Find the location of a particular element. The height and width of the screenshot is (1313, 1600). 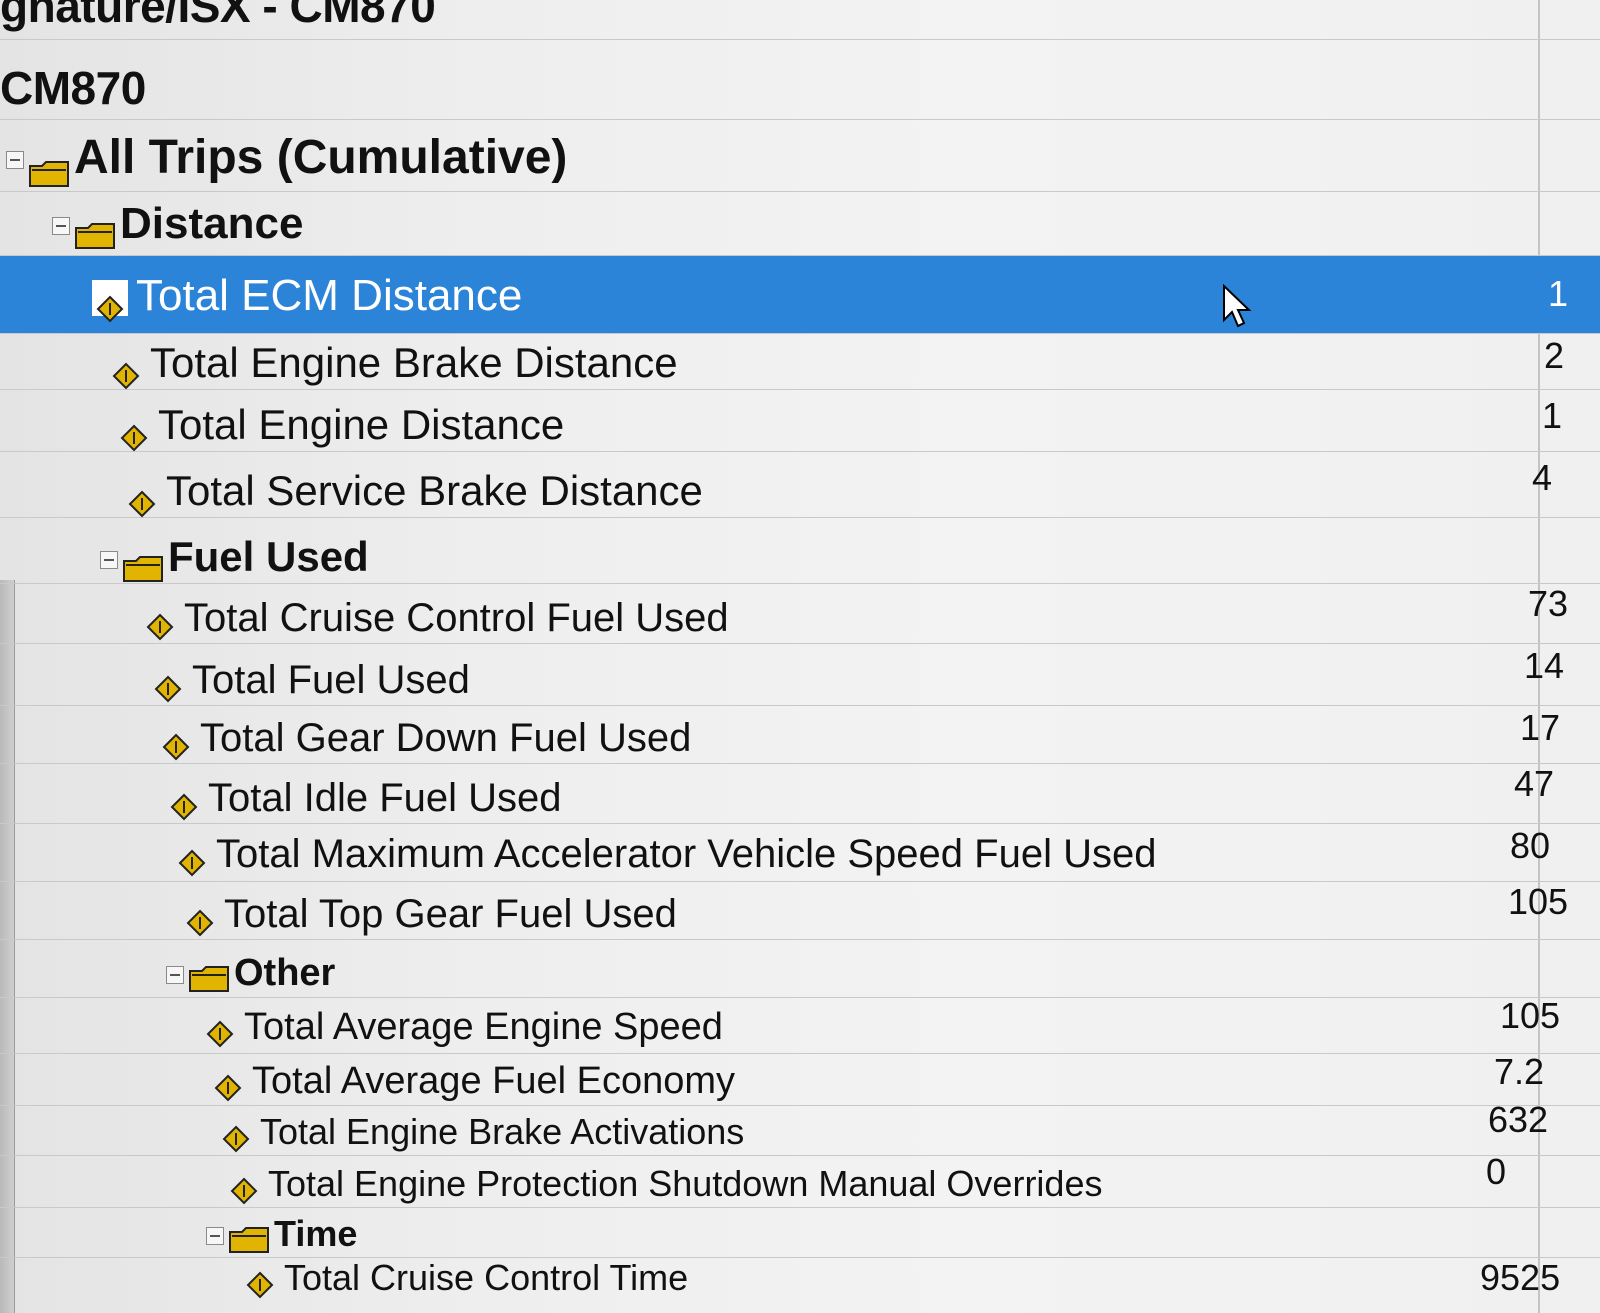

mouse-pointer-icon is located at coordinates (1237, 306).